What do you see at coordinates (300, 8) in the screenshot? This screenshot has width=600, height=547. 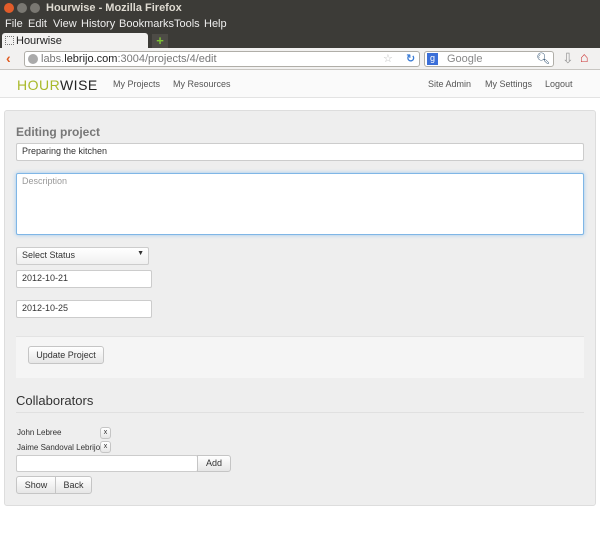 I see `window-titlebar: Hourwise - Mozilla Firefox` at bounding box center [300, 8].